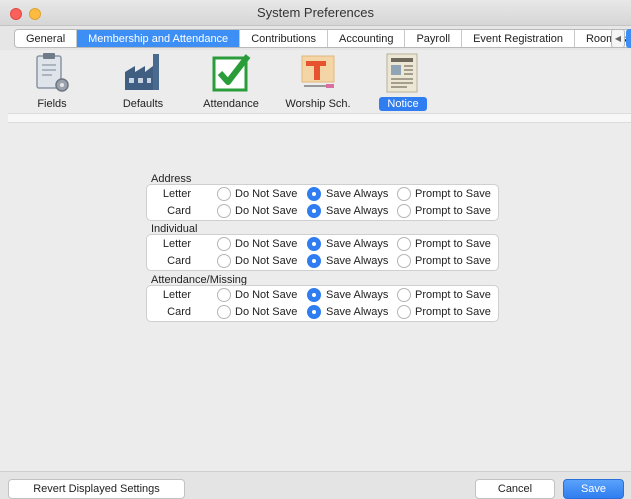  Describe the element at coordinates (224, 244) in the screenshot. I see `individual-letter-do-not-save-radio` at that location.